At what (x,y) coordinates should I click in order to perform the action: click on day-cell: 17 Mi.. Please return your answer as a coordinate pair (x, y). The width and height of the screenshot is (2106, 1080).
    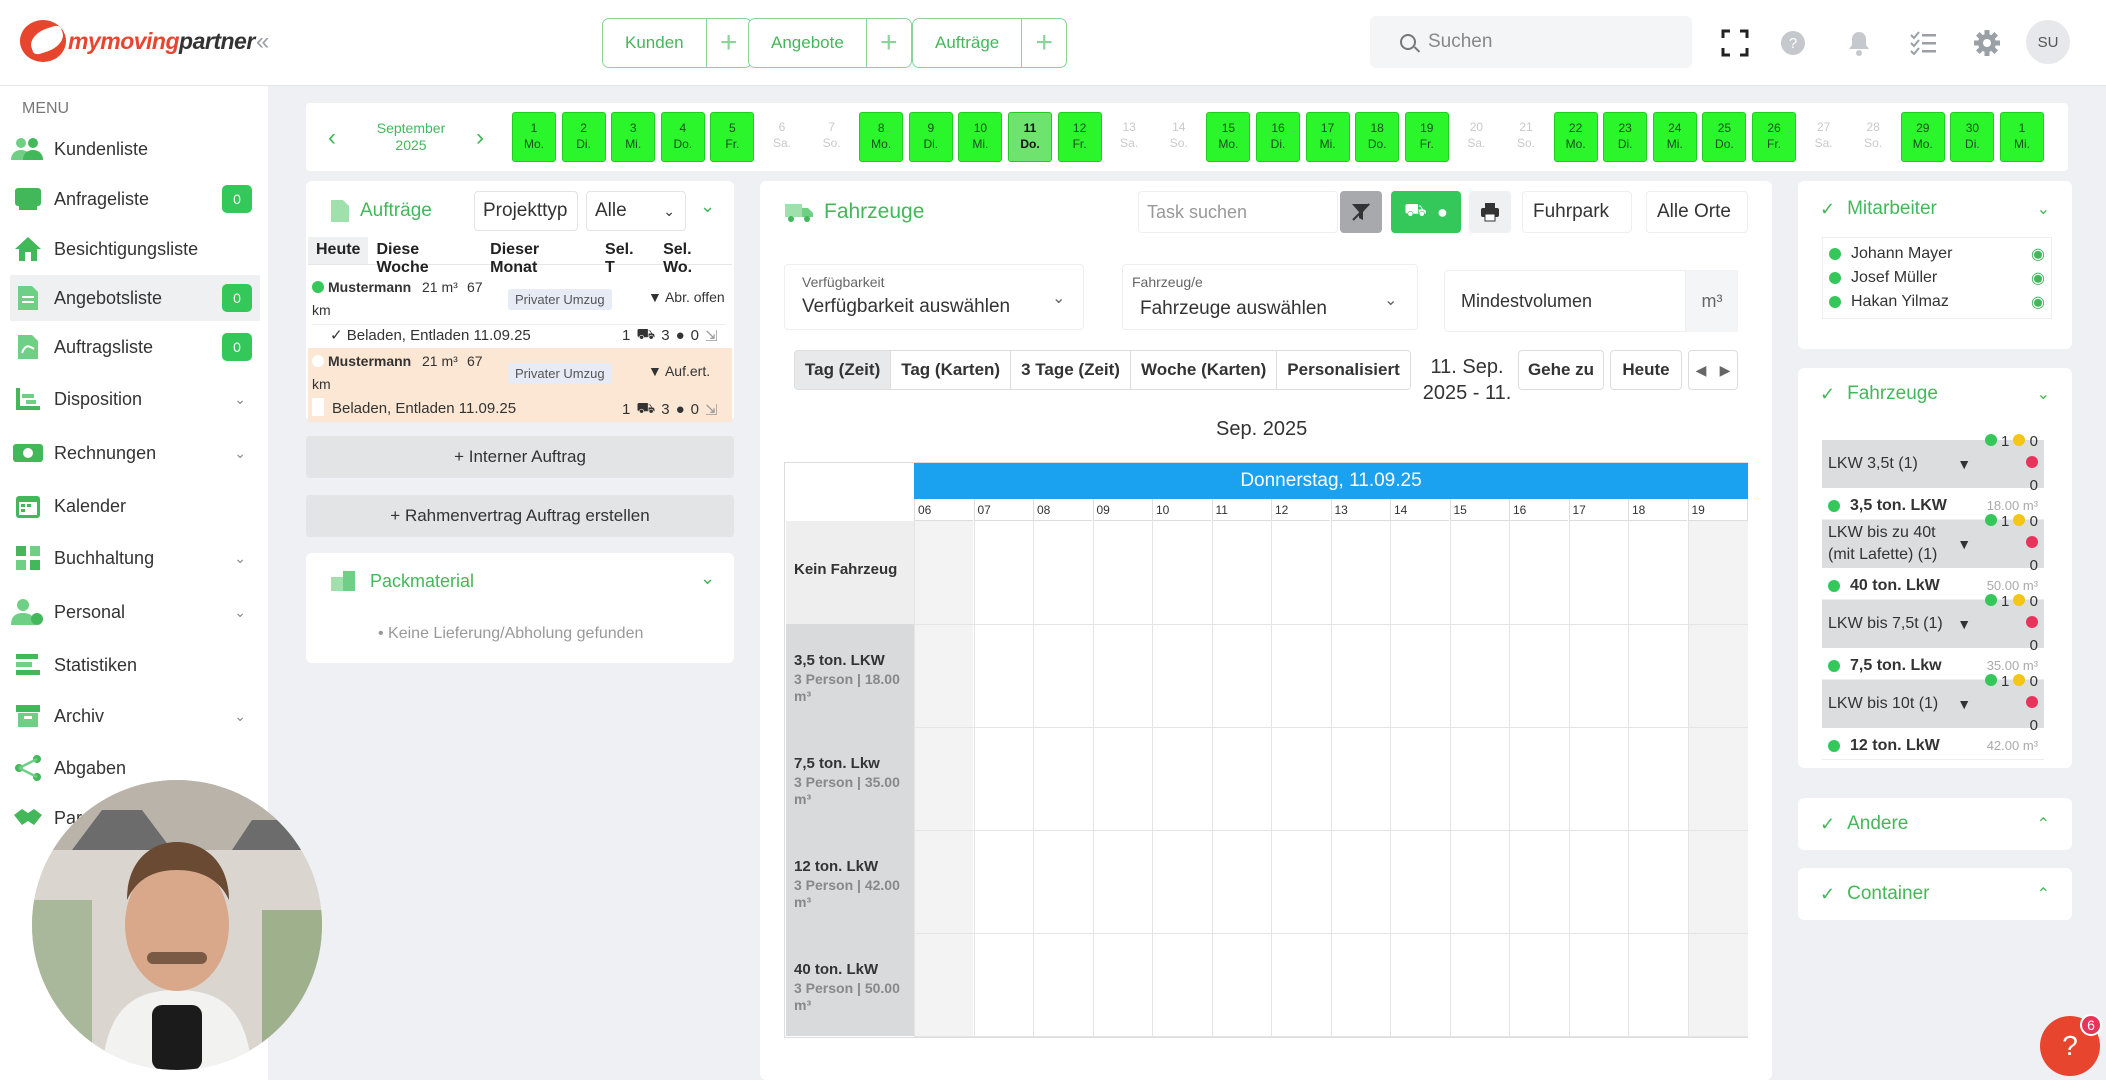
    Looking at the image, I should click on (1327, 137).